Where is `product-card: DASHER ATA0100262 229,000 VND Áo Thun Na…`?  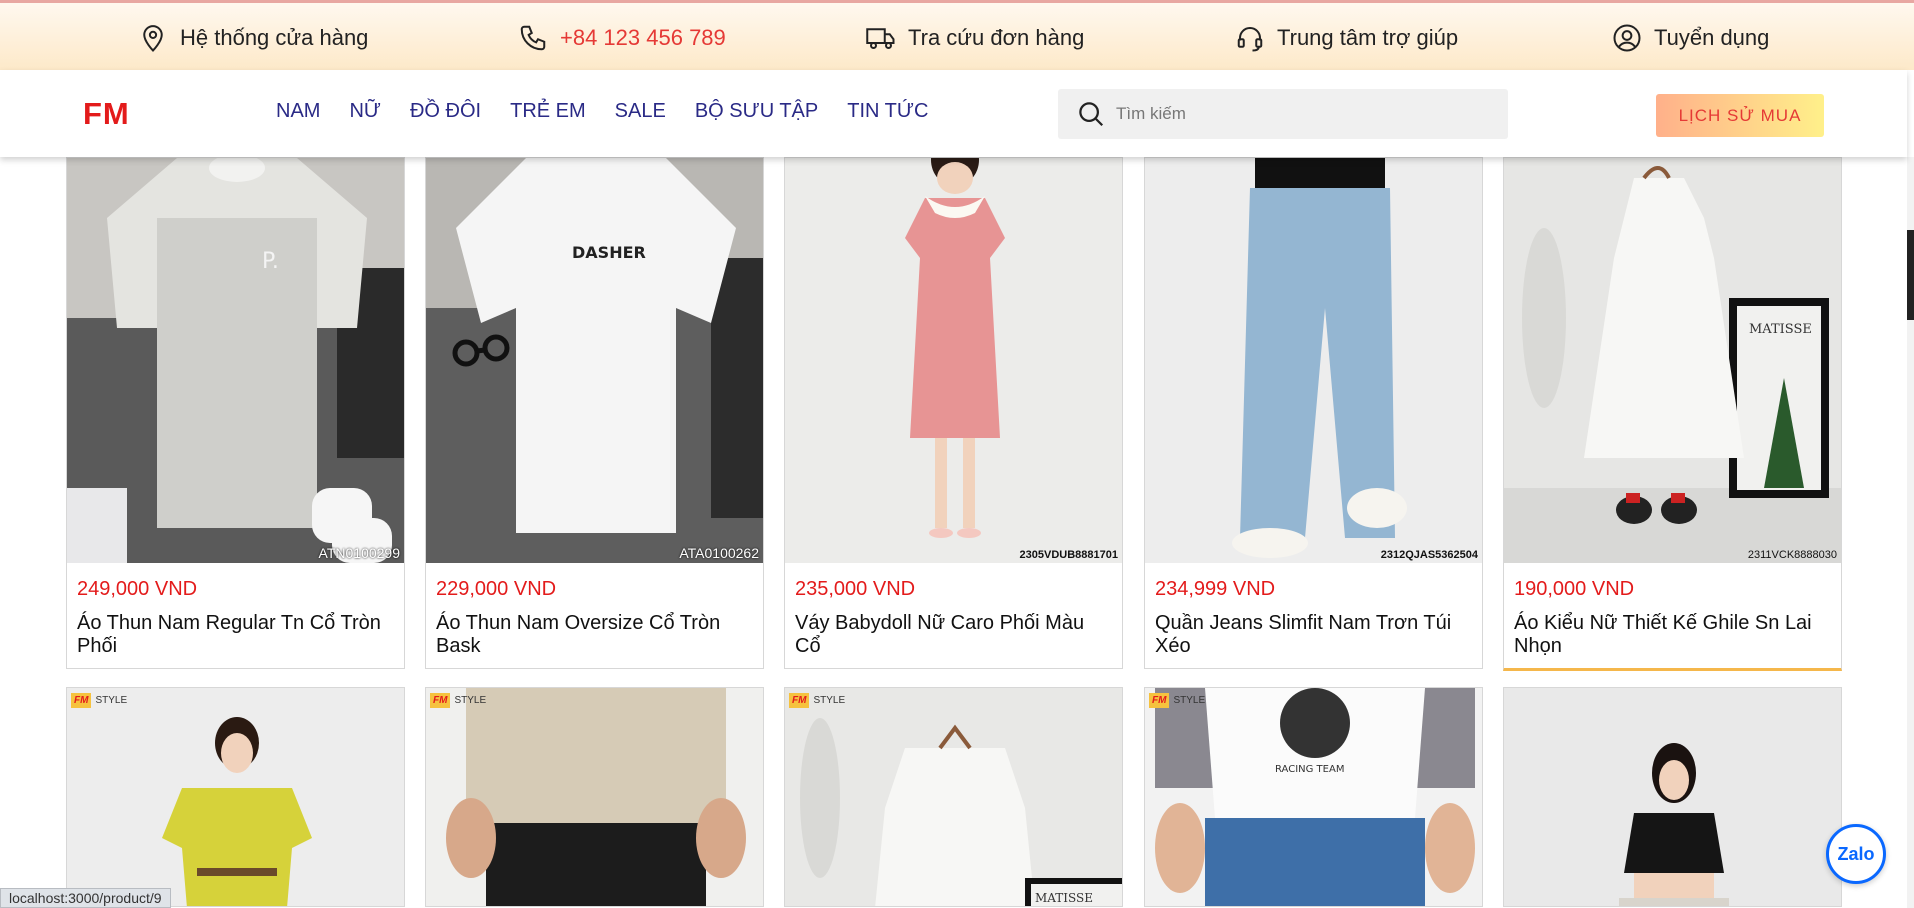 product-card: DASHER ATA0100262 229,000 VND Áo Thun Na… is located at coordinates (594, 413).